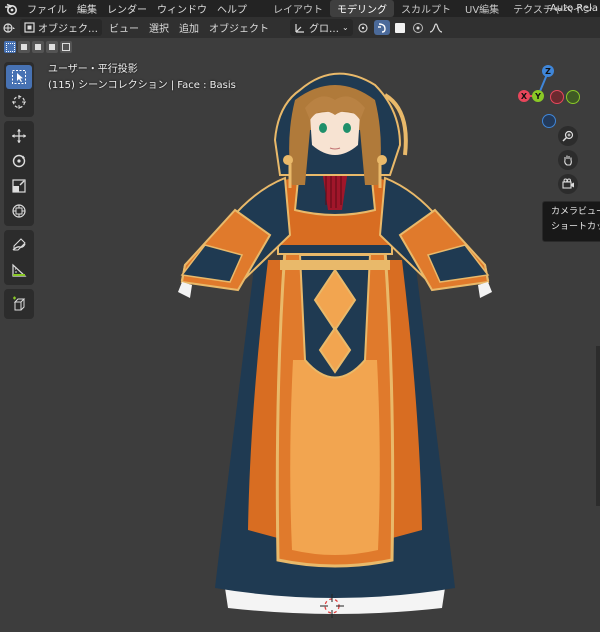 Image resolution: width=600 pixels, height=632 pixels. What do you see at coordinates (87, 8) in the screenshot?
I see `menu-edit: 編集` at bounding box center [87, 8].